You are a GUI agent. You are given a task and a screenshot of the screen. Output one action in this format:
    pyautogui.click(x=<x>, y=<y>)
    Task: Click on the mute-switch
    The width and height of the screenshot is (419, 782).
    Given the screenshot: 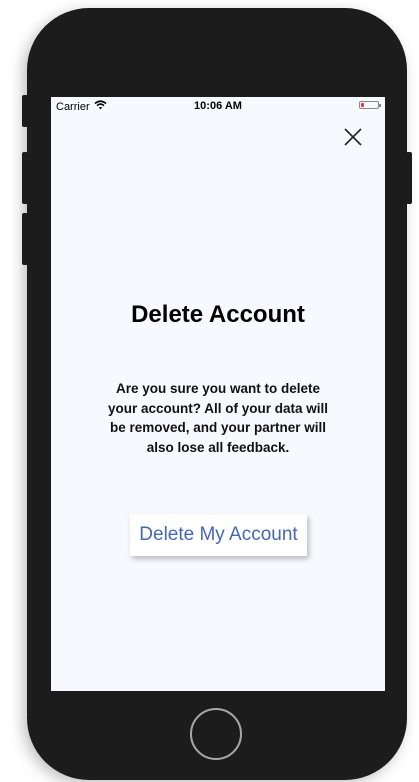 What is the action you would take?
    pyautogui.click(x=25, y=111)
    